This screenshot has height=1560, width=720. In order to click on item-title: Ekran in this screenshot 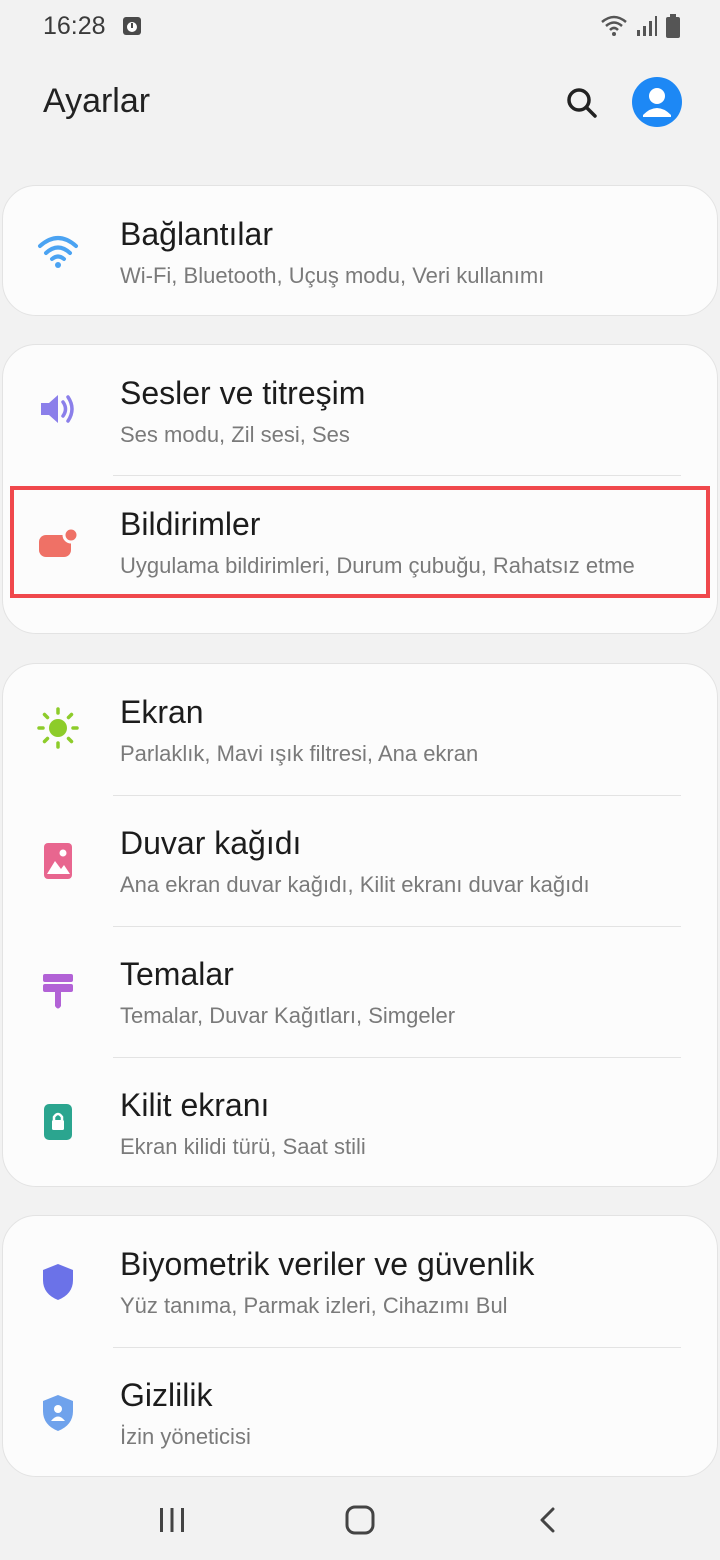, I will do `click(162, 712)`.